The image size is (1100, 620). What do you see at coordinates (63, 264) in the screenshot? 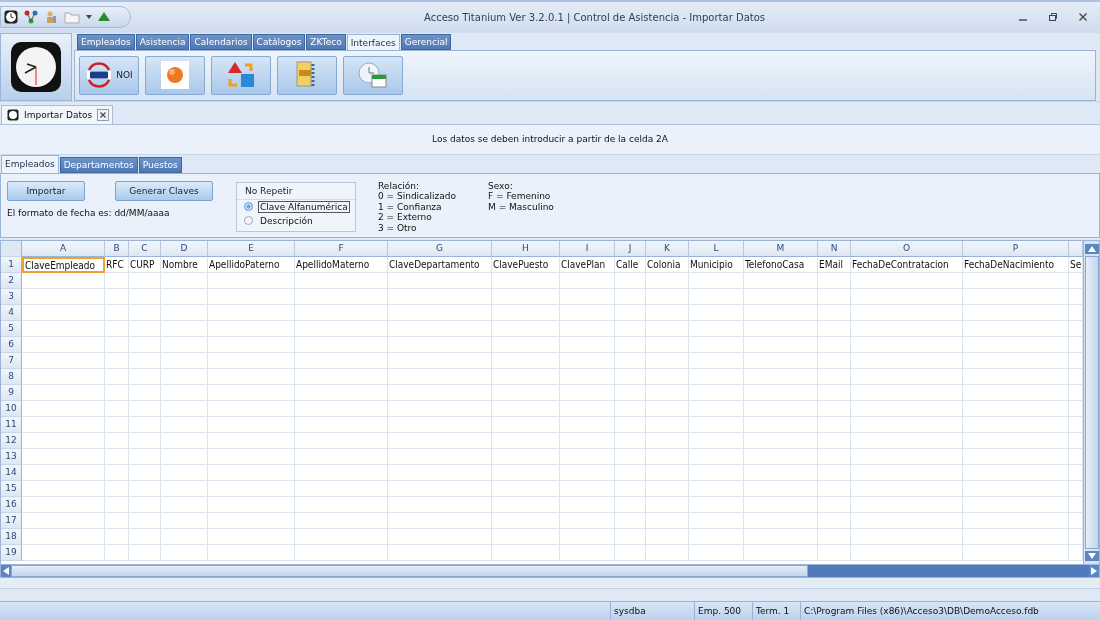
I see `table-cell: ClaveEmpleado` at bounding box center [63, 264].